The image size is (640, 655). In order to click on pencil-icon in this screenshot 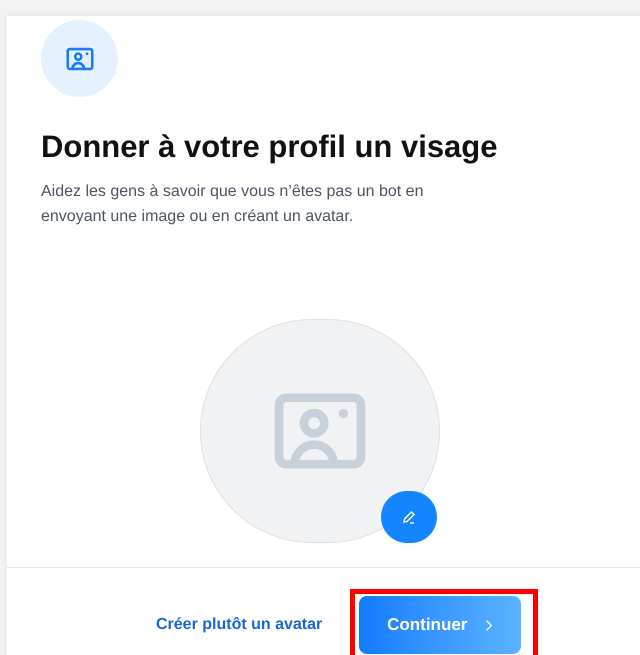, I will do `click(409, 517)`.